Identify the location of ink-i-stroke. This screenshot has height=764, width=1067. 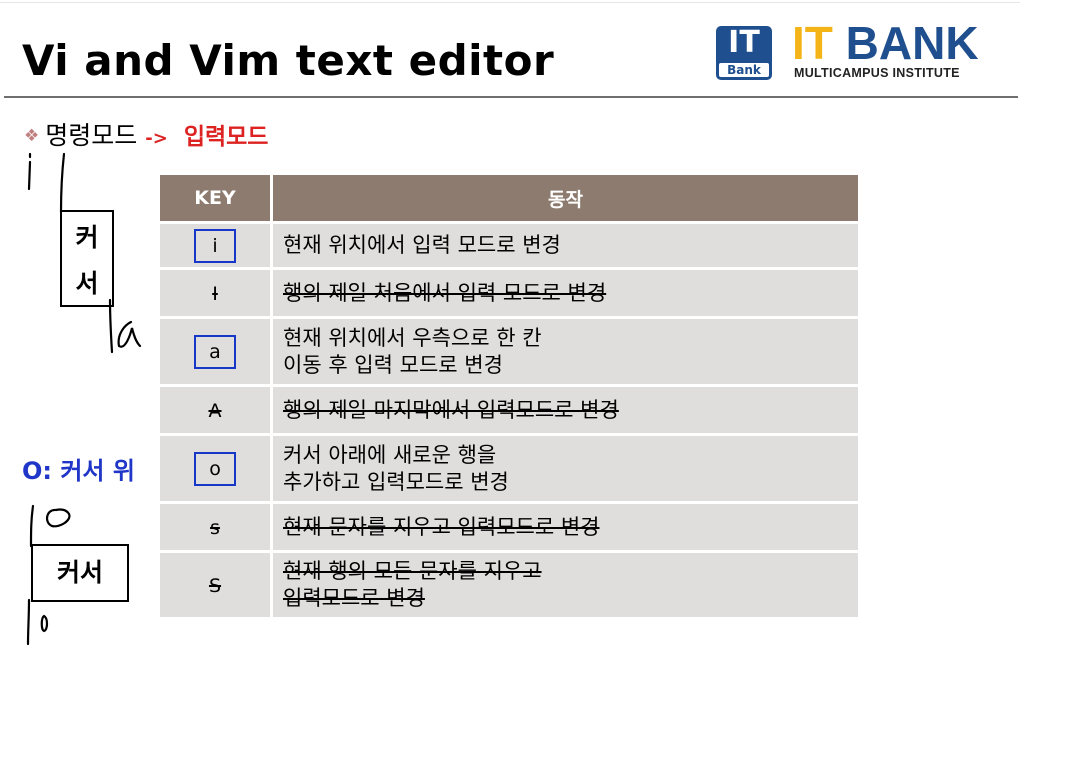
(29, 175).